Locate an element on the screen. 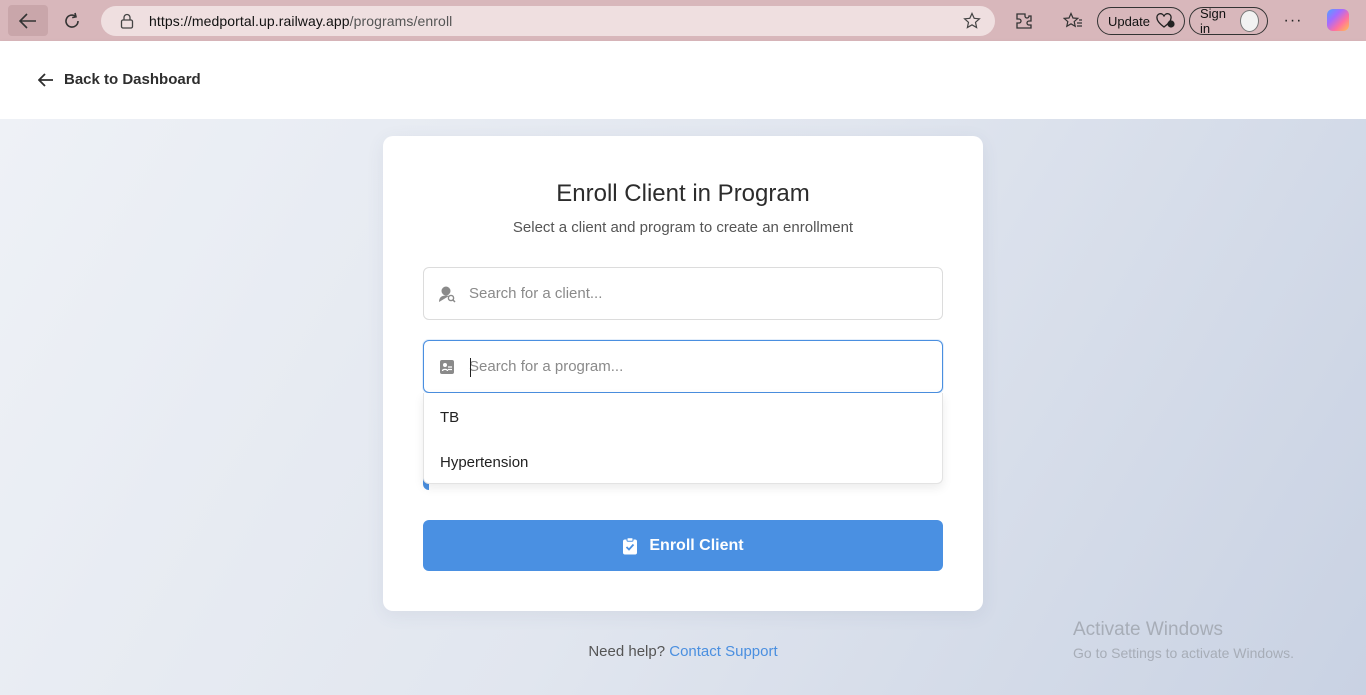 Image resolution: width=1366 pixels, height=695 pixels. user-search-icon is located at coordinates (447, 294).